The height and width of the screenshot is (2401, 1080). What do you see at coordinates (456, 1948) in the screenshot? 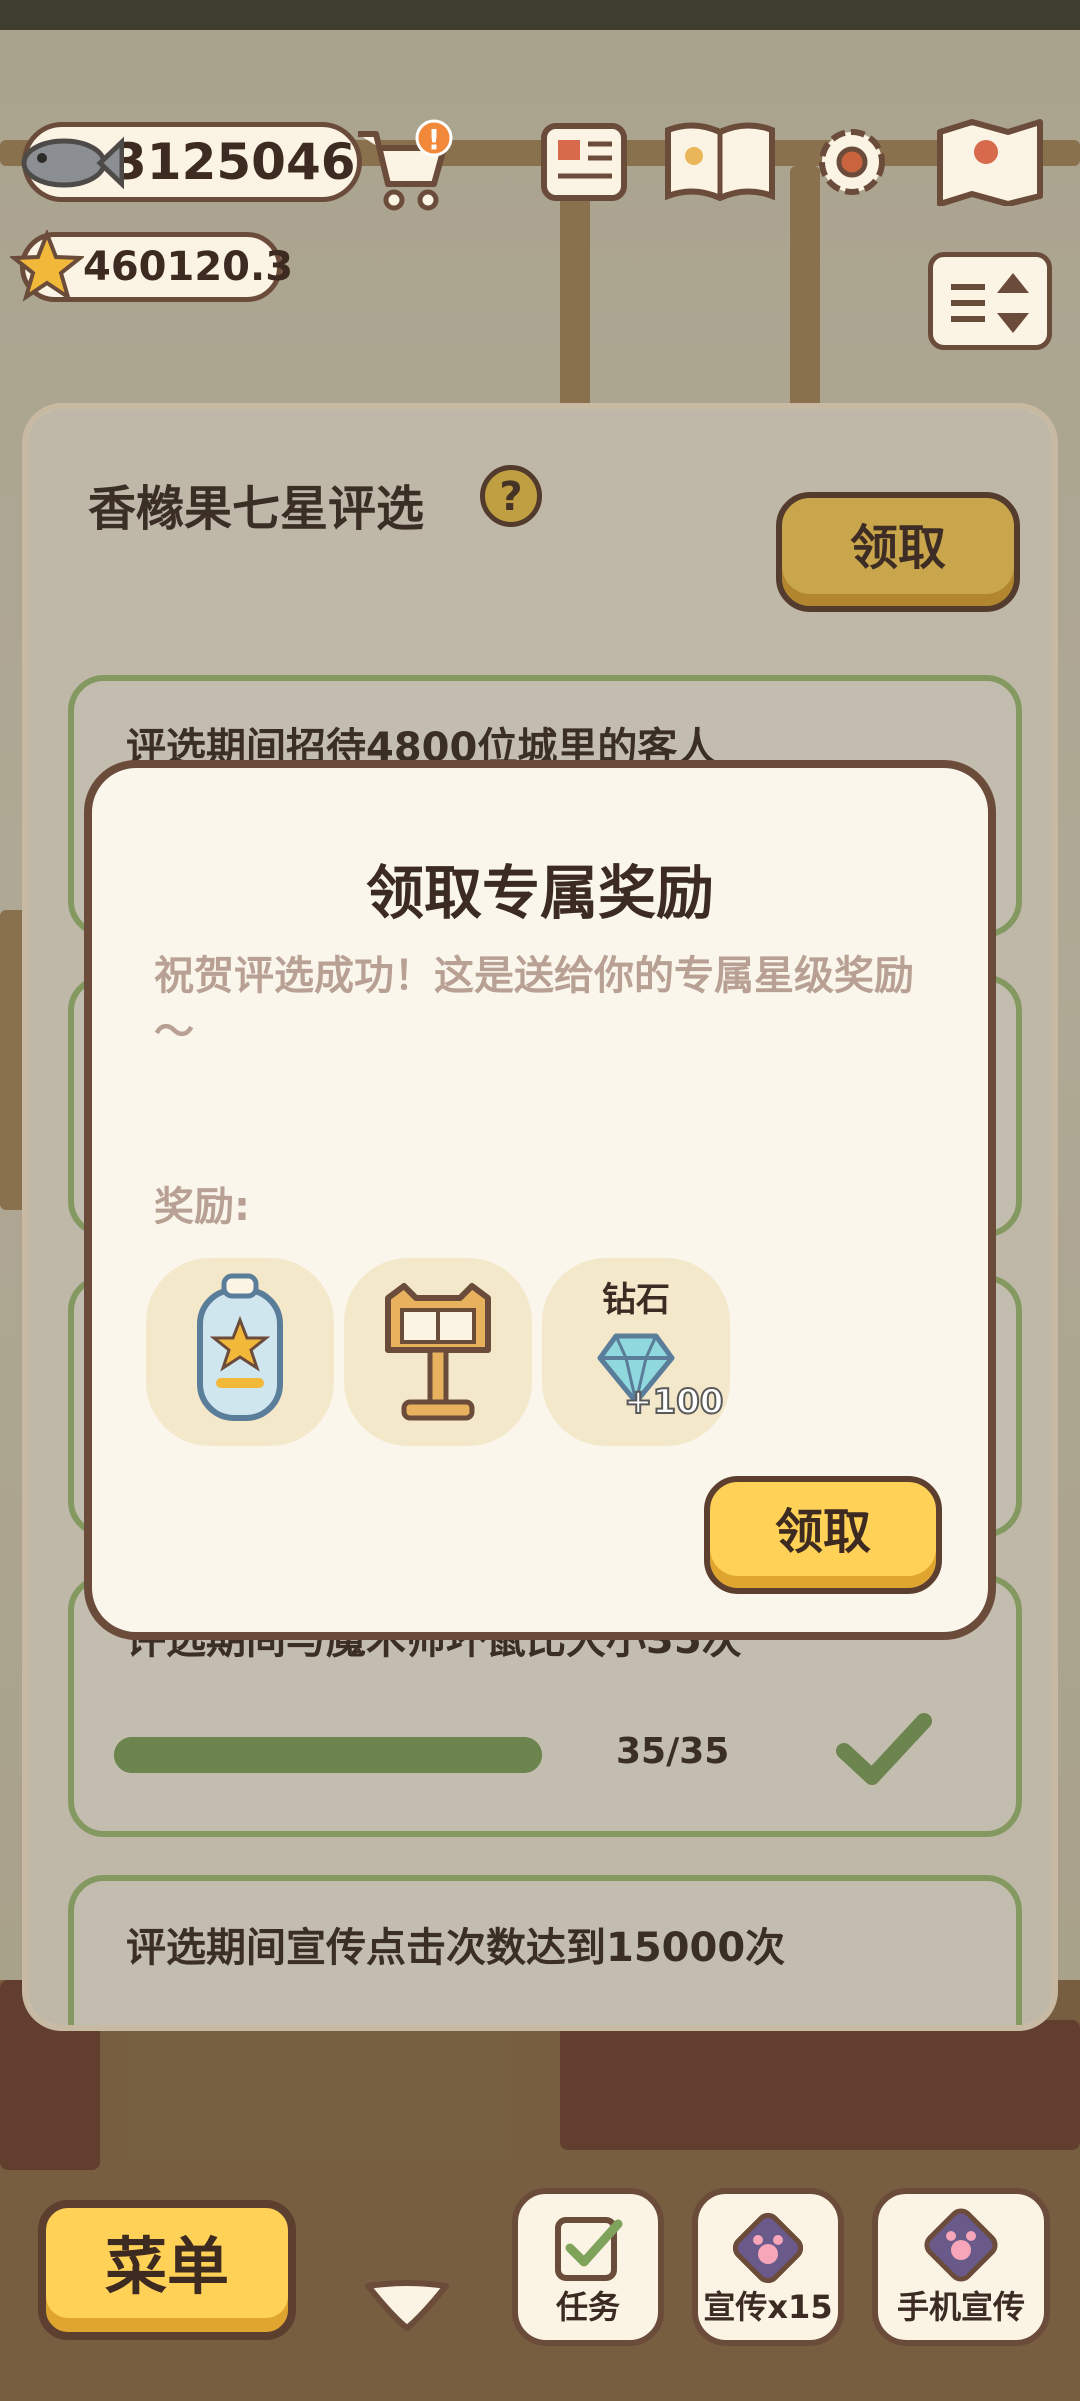
I see `task-title: 评选期间宣传点击次数达到15000次` at bounding box center [456, 1948].